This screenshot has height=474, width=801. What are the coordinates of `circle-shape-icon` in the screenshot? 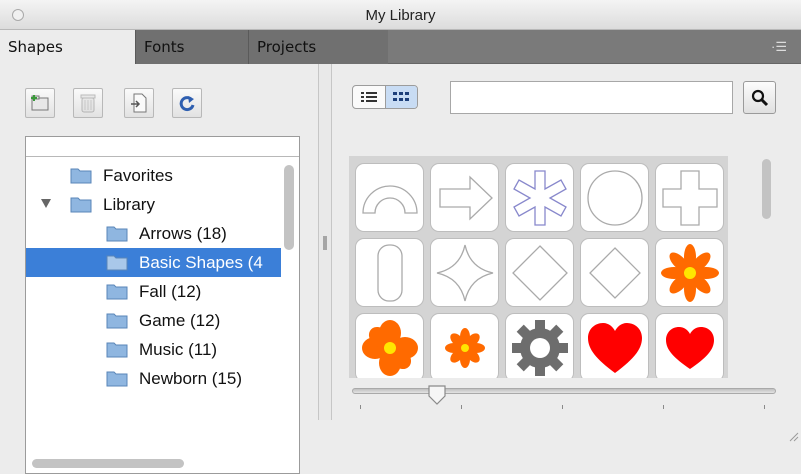 It's located at (614, 197).